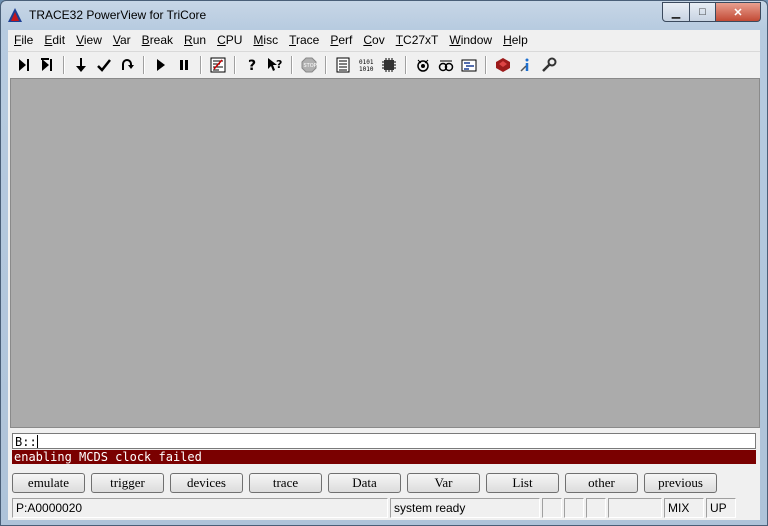  I want to click on register-icon, so click(343, 65).